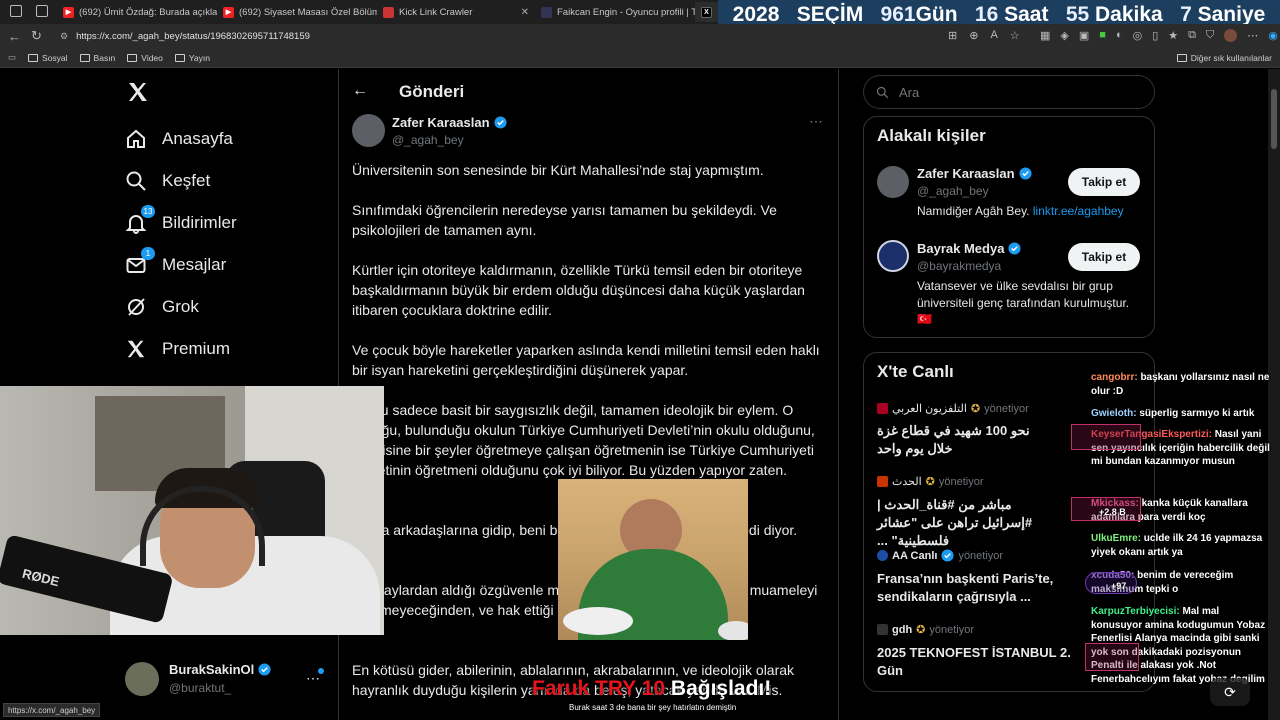  What do you see at coordinates (838, 394) in the screenshot?
I see `column-divider` at bounding box center [838, 394].